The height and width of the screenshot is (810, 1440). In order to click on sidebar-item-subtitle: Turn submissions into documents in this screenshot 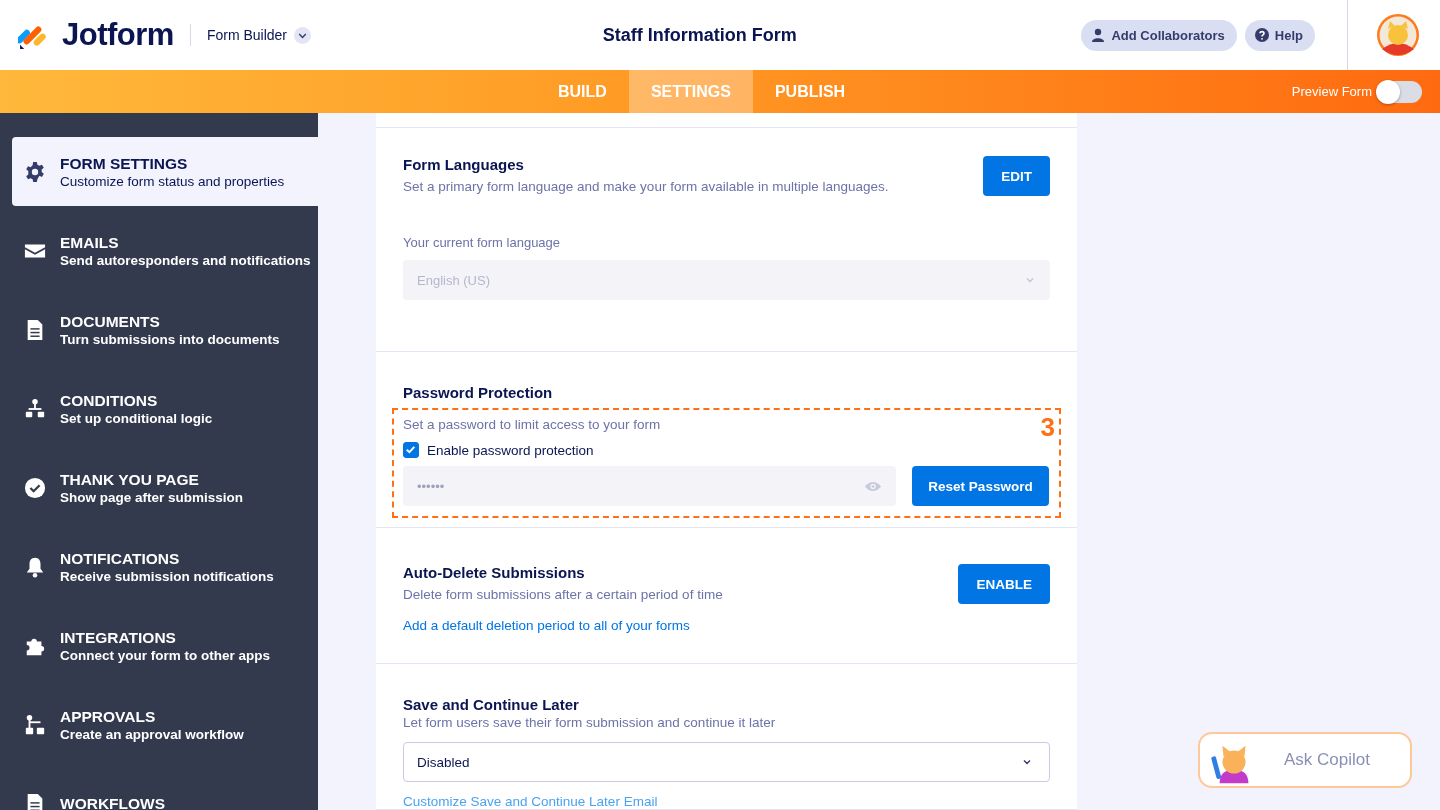, I will do `click(170, 339)`.